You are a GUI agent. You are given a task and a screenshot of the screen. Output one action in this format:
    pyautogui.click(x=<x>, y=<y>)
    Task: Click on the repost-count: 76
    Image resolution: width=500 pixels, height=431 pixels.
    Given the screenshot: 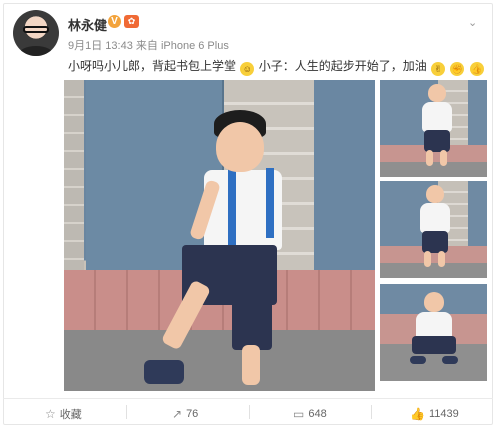 What is the action you would take?
    pyautogui.click(x=192, y=414)
    